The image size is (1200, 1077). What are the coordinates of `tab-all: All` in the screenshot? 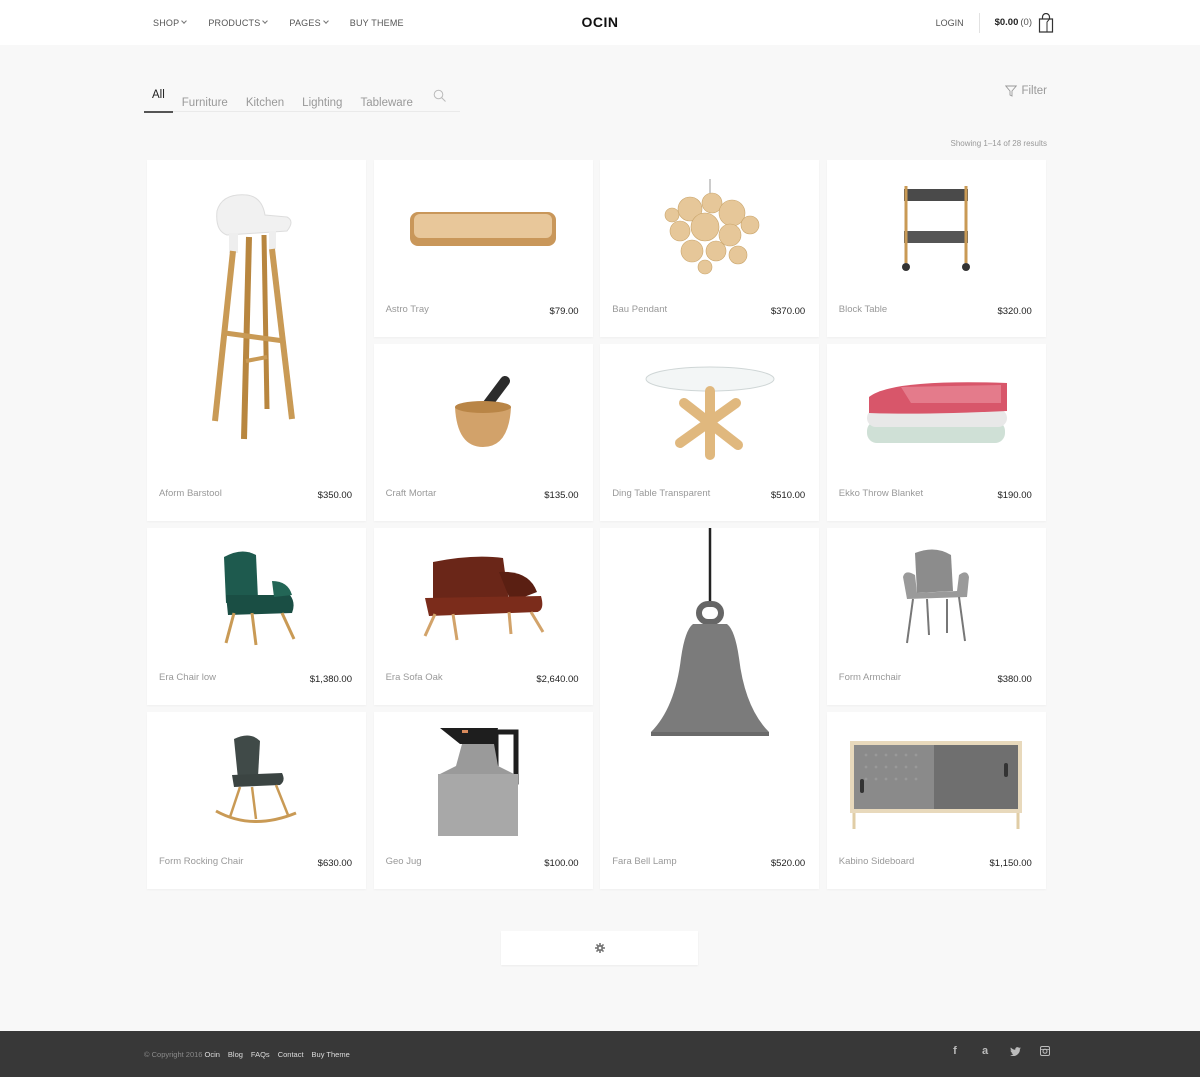 It's located at (158, 96).